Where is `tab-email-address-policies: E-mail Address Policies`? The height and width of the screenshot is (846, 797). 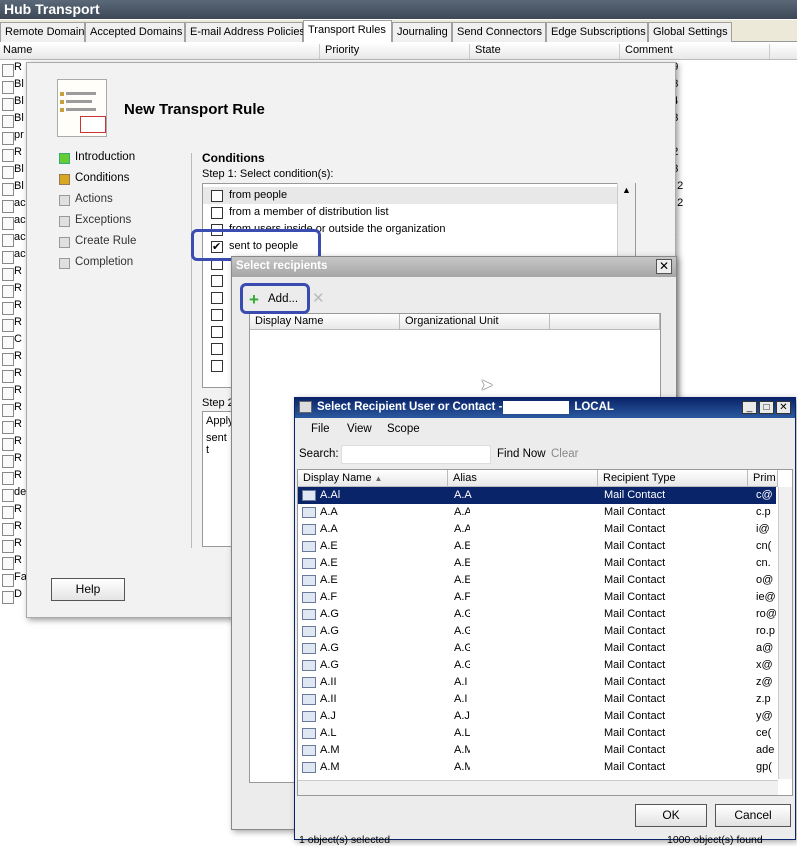 tab-email-address-policies: E-mail Address Policies is located at coordinates (245, 32).